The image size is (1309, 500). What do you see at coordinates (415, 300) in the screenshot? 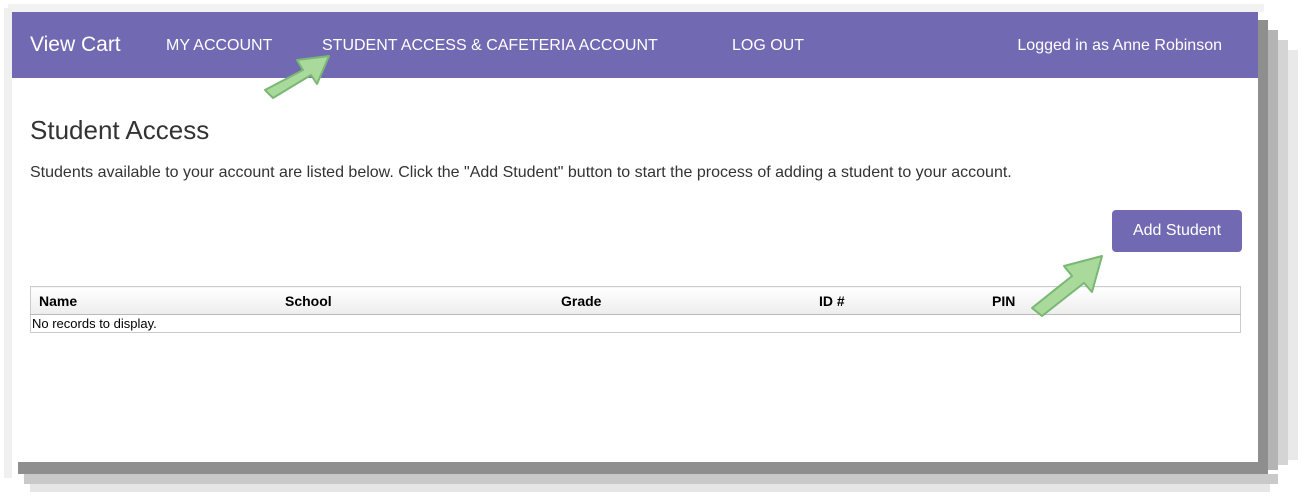
I see `column-header-school: School` at bounding box center [415, 300].